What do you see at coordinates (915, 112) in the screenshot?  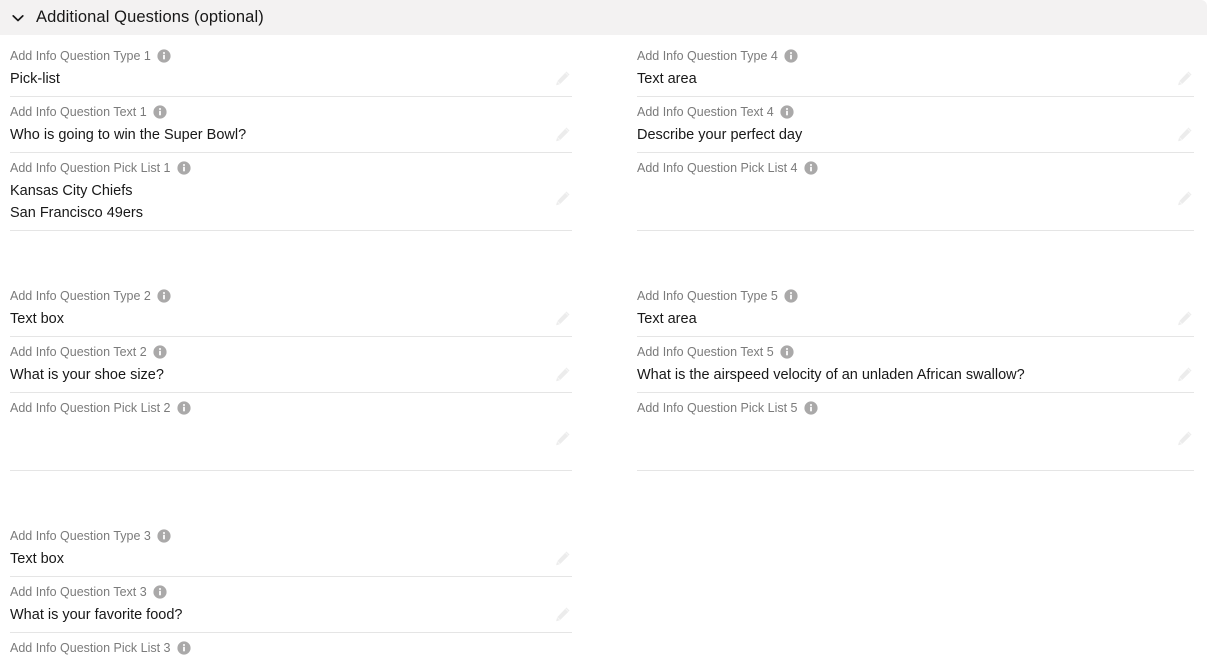 I see `field-label-row: Add Info Question Text 4` at bounding box center [915, 112].